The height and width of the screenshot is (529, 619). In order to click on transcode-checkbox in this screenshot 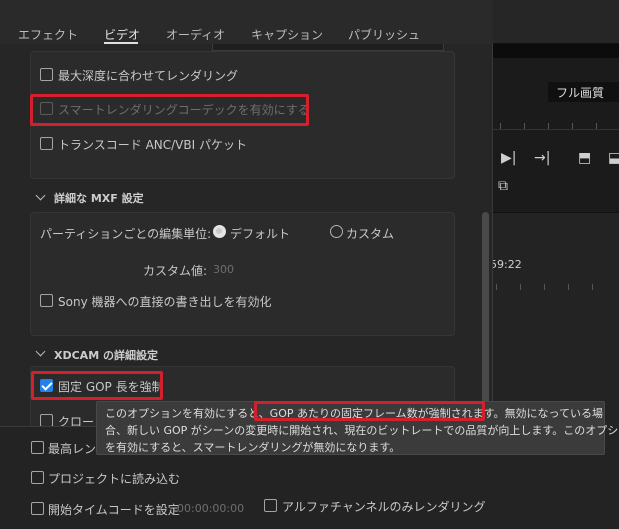, I will do `click(46, 143)`.